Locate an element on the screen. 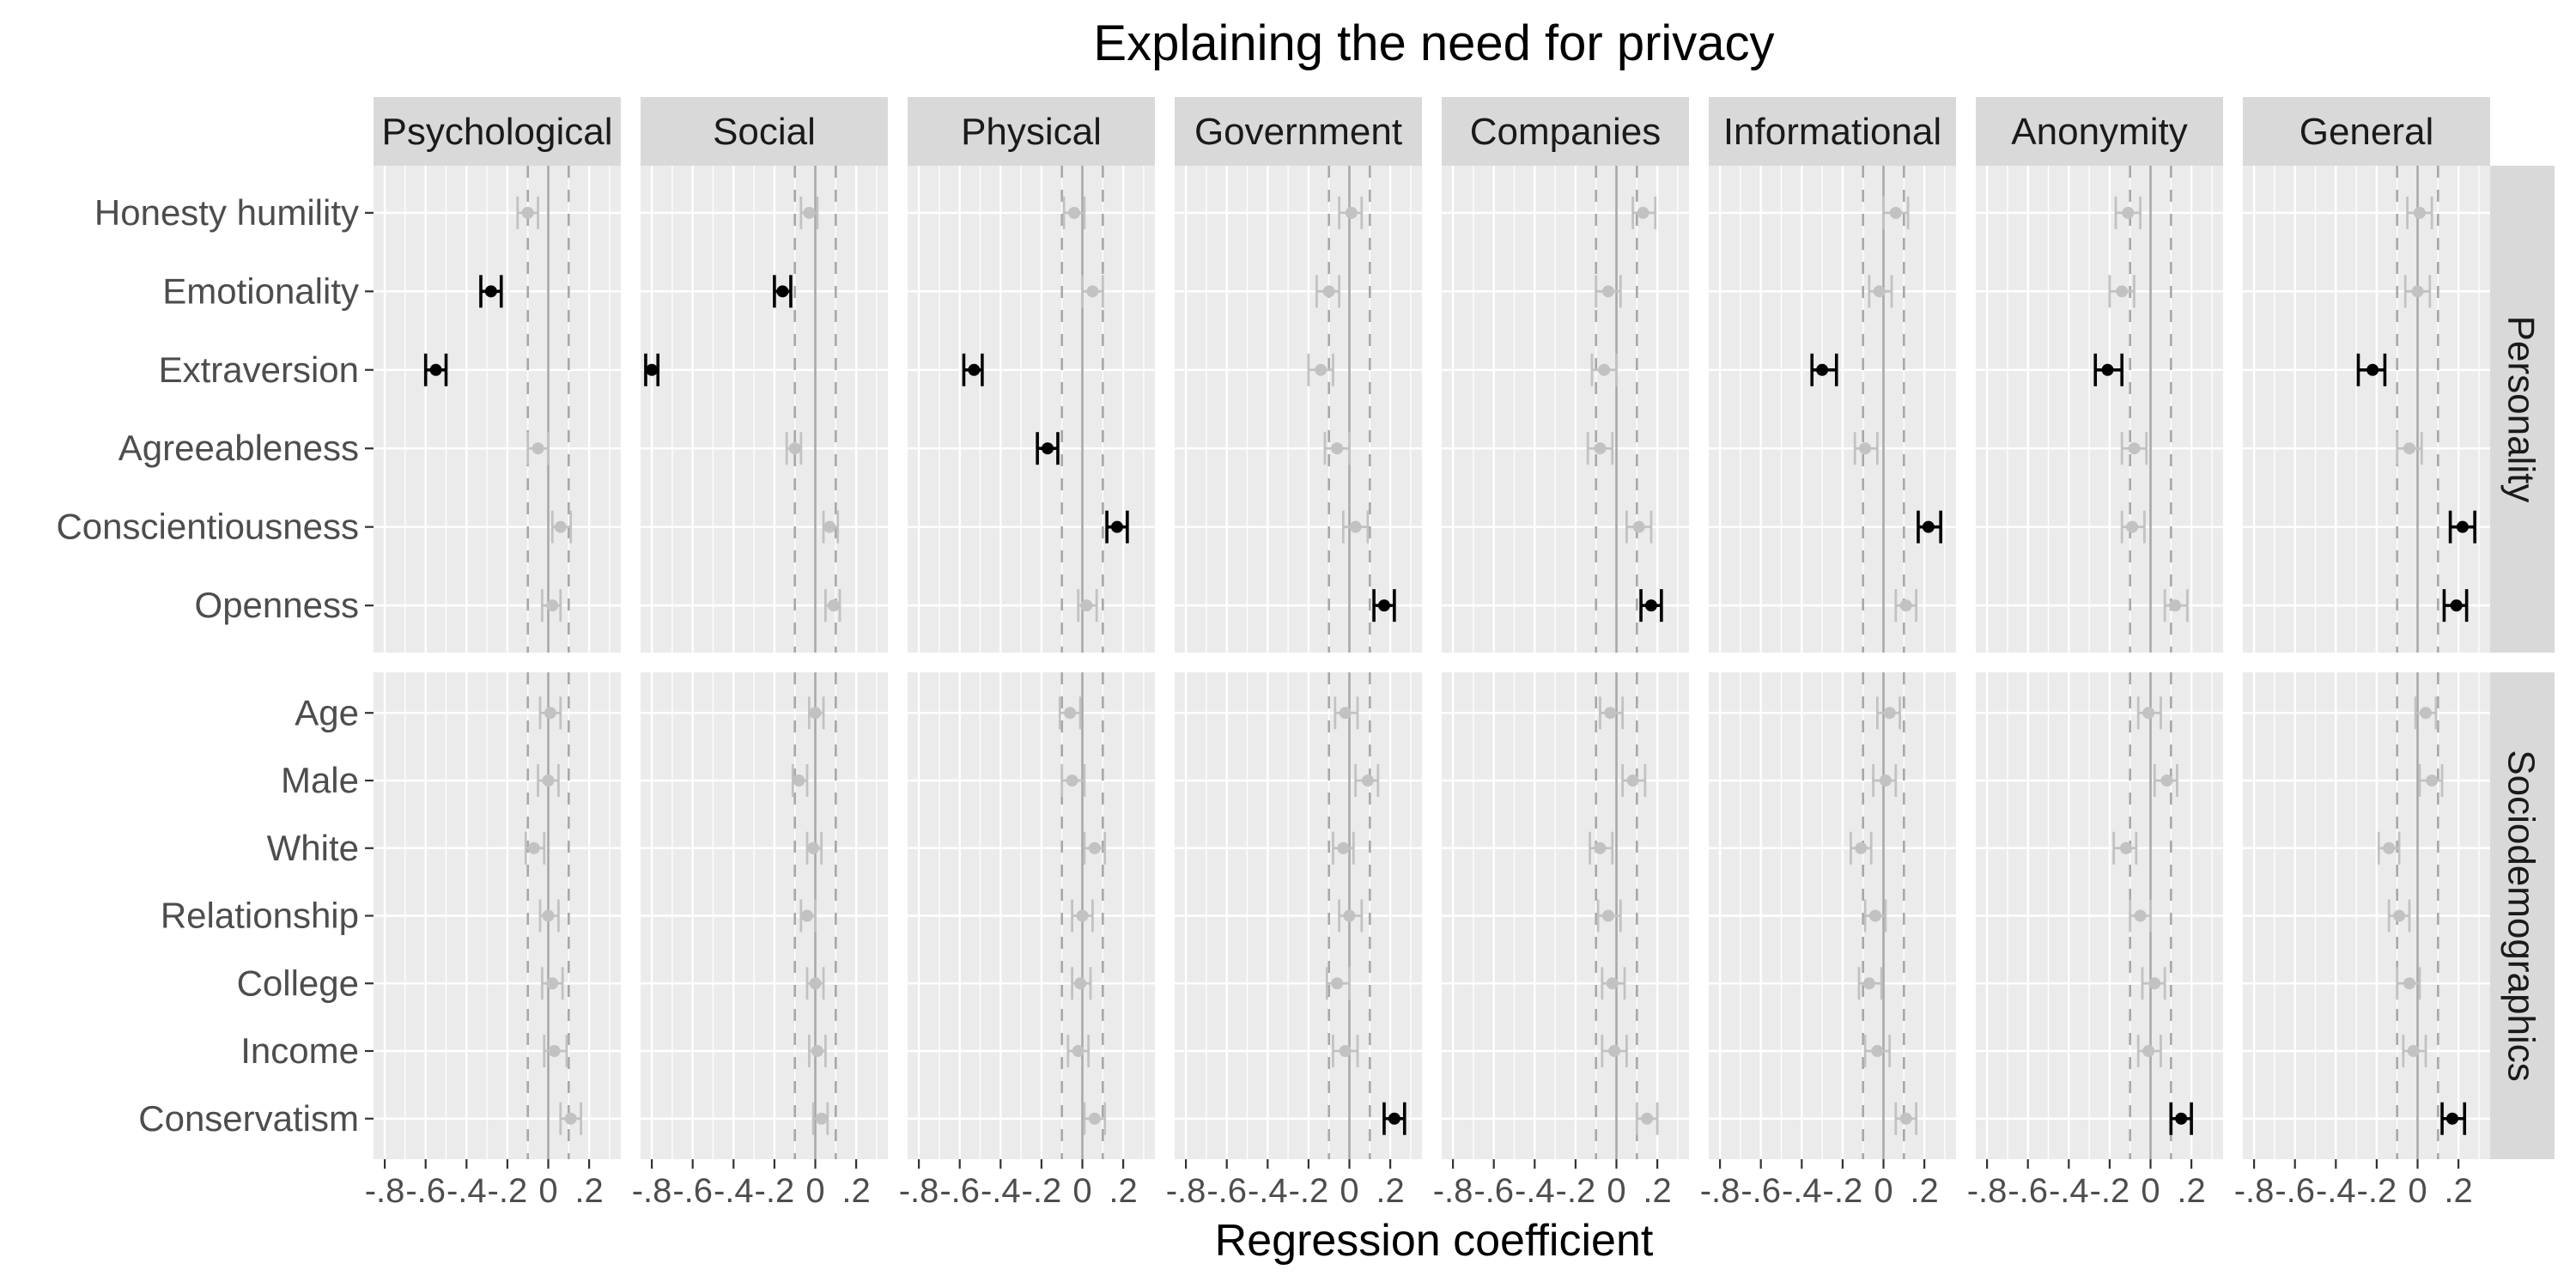 The image size is (2576, 1288). panel-government-personality is located at coordinates (1298, 409).